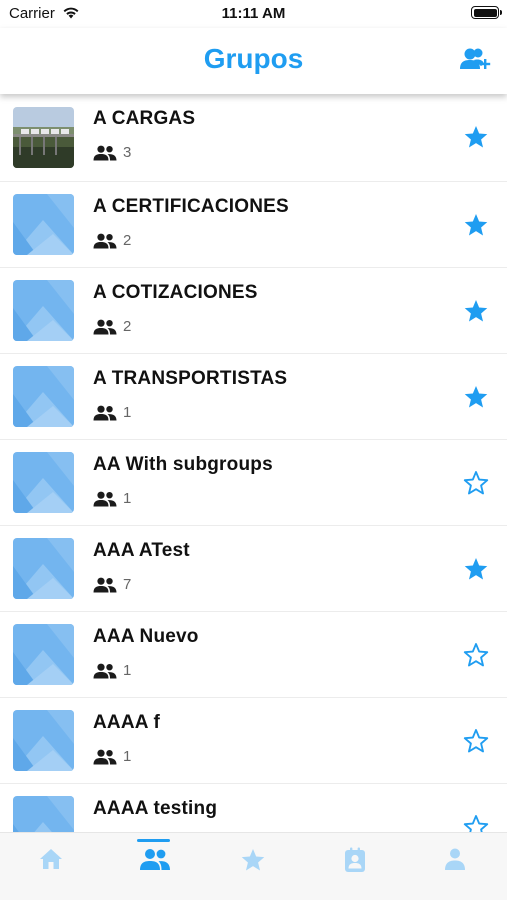  Describe the element at coordinates (253, 311) in the screenshot. I see `group-row: A COTIZACIONES 2` at that location.